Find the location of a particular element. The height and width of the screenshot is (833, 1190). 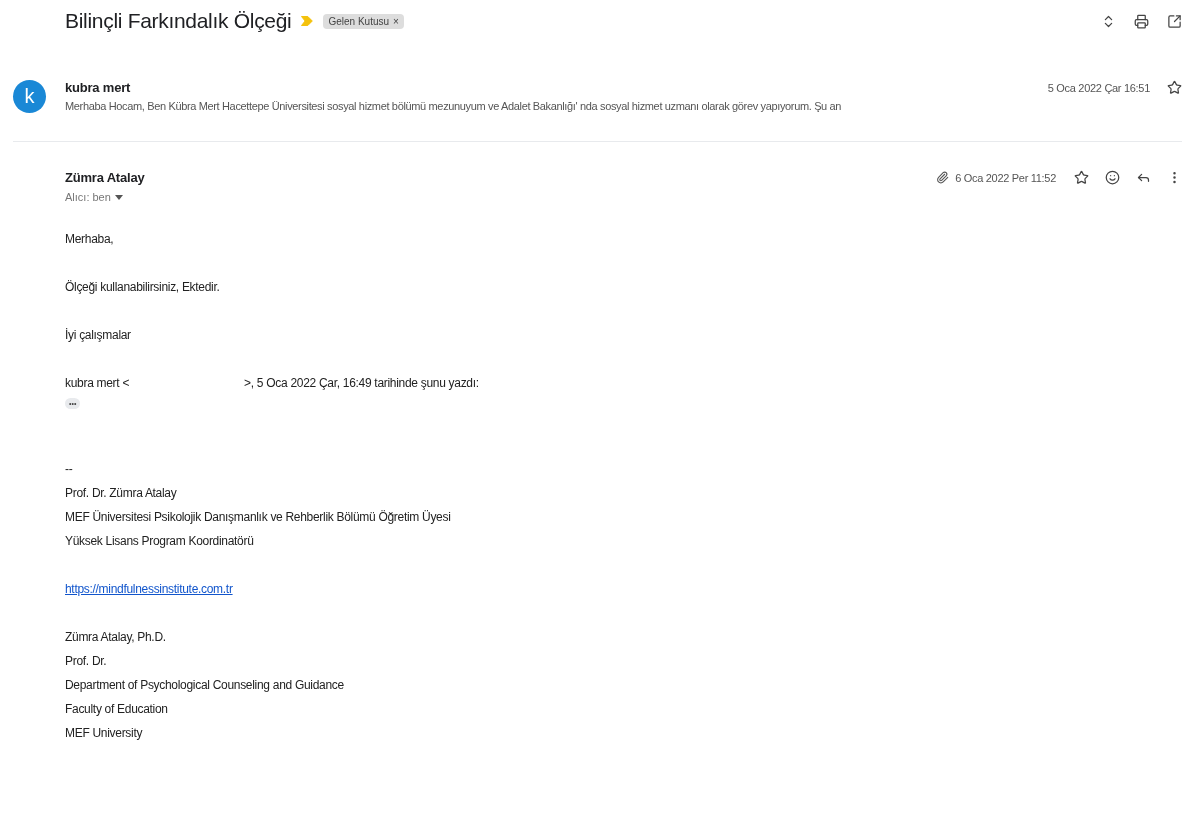

dropdown-caret-icon is located at coordinates (118, 197).